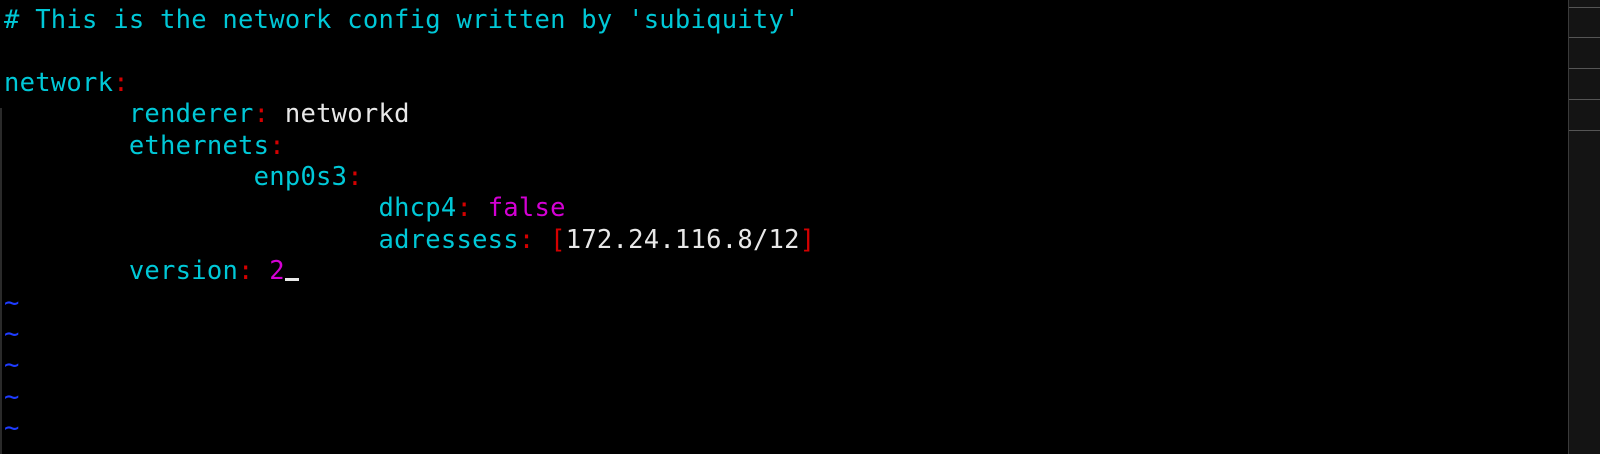 The width and height of the screenshot is (1600, 454). What do you see at coordinates (786, 271) in the screenshot?
I see `version-line: version: 2` at bounding box center [786, 271].